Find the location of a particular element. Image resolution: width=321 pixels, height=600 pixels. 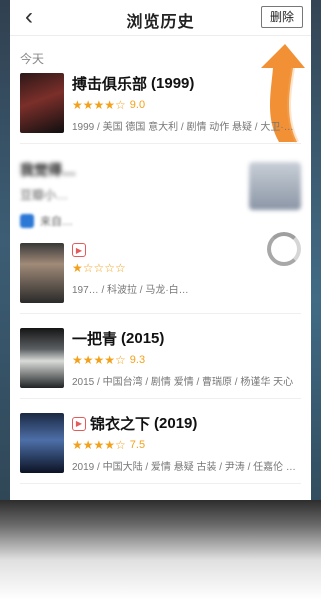

item-year: (2019) is located at coordinates (176, 423).